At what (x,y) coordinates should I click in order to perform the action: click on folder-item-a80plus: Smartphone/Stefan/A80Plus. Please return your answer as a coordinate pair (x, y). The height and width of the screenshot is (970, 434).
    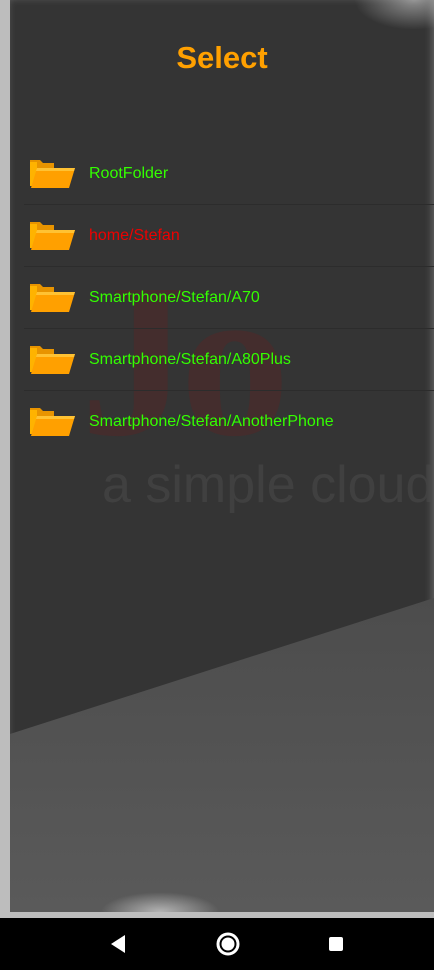
    Looking at the image, I should click on (229, 360).